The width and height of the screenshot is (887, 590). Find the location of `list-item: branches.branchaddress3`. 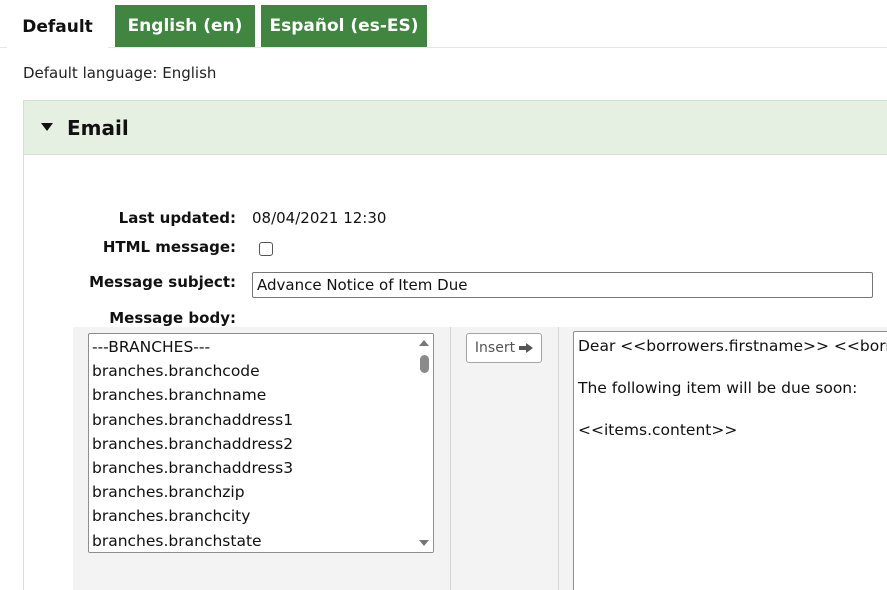

list-item: branches.branchaddress3 is located at coordinates (253, 468).